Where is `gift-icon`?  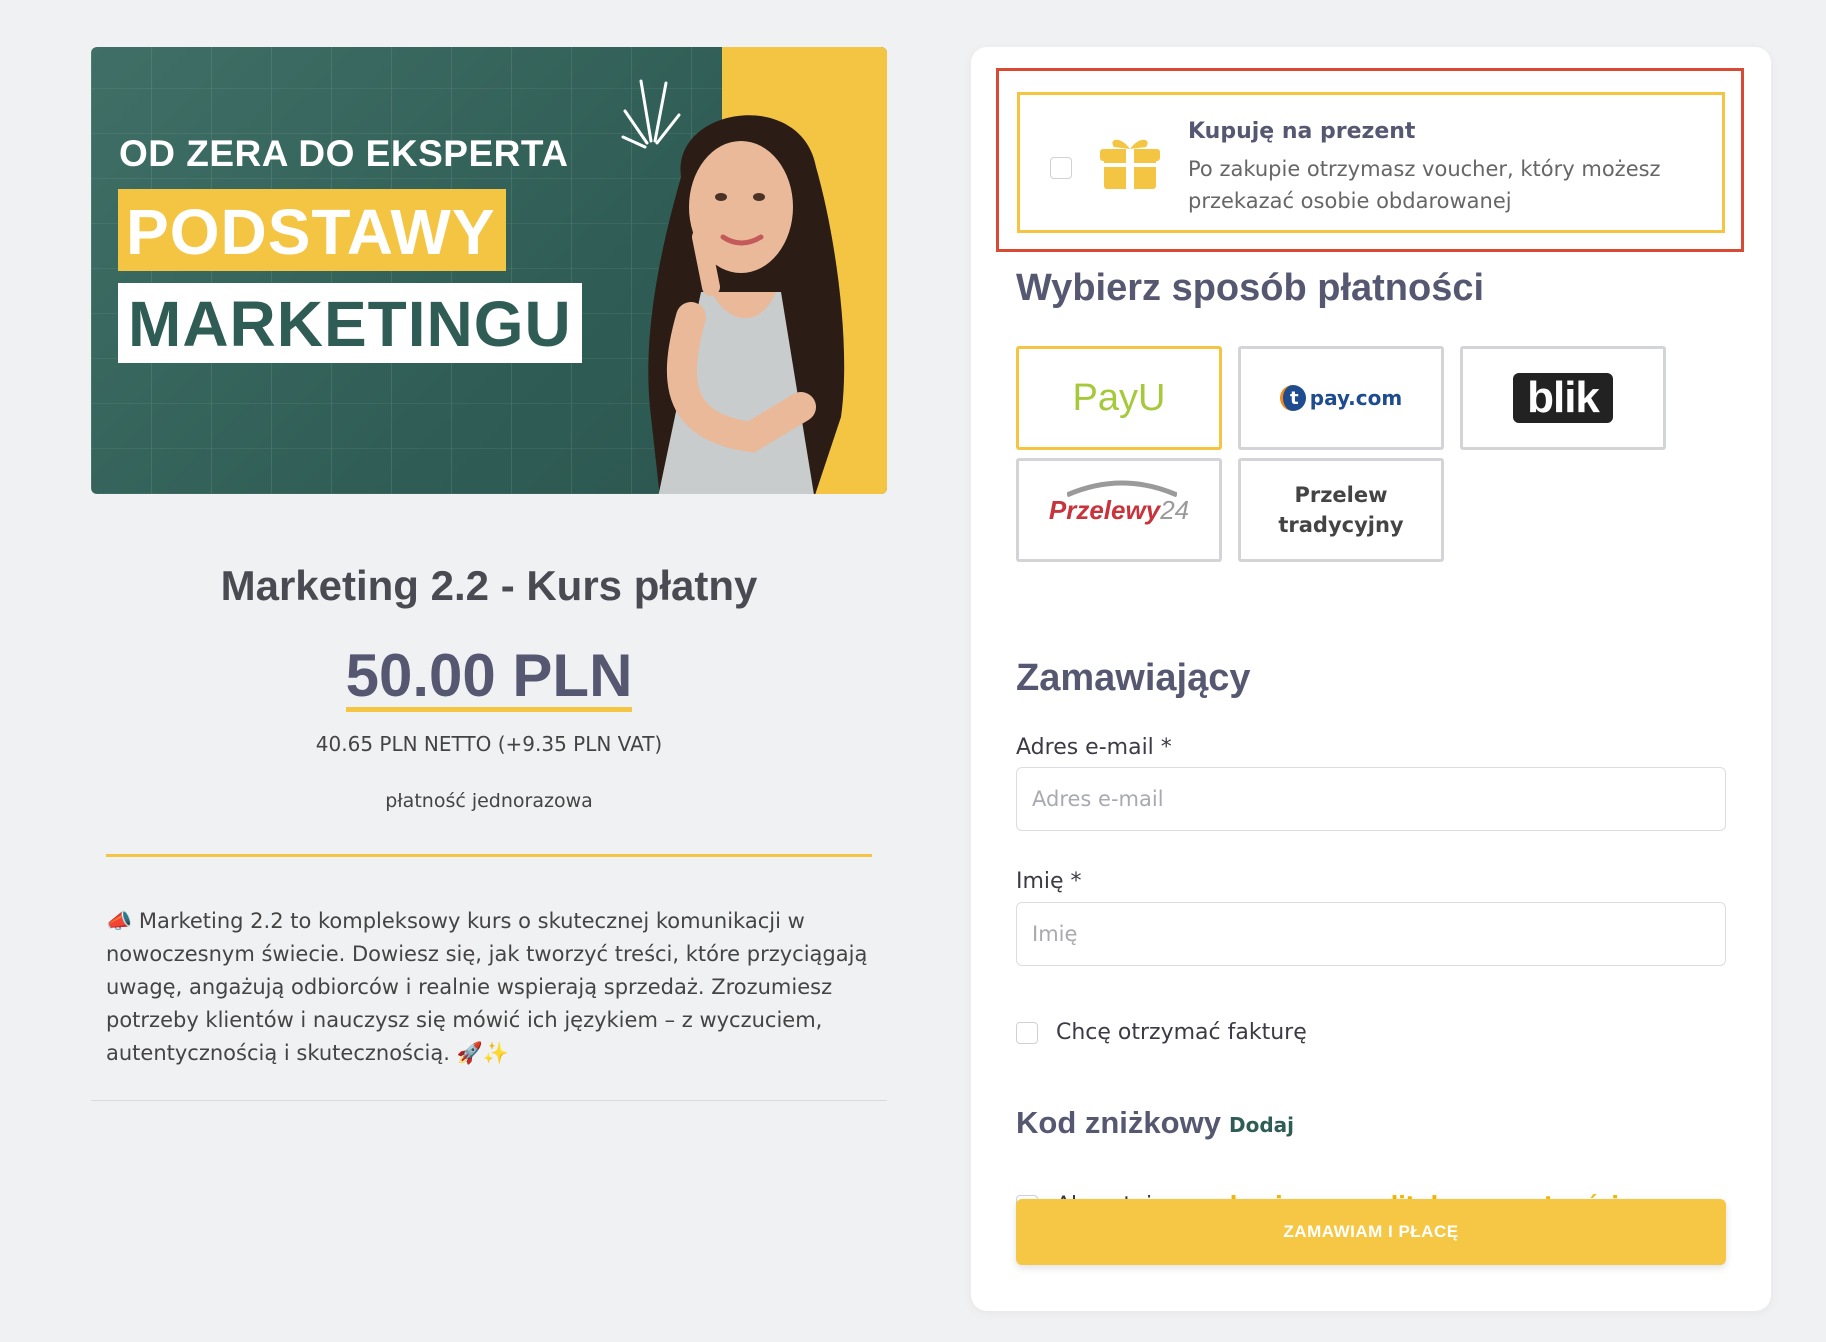 gift-icon is located at coordinates (1130, 164).